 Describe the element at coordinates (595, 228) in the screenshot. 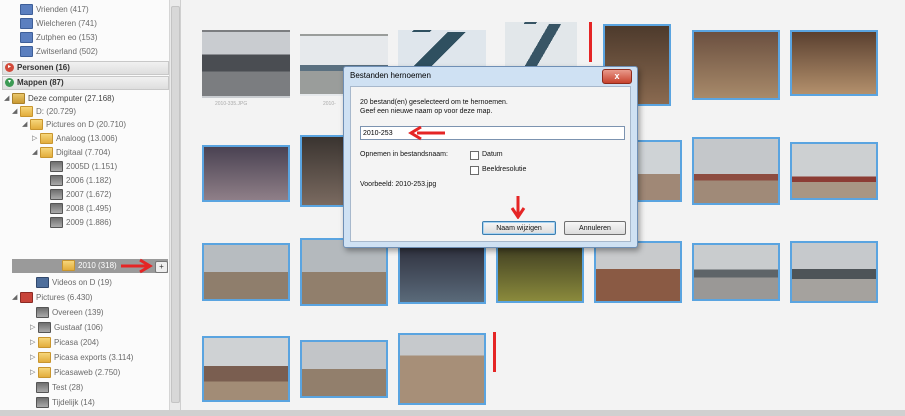

I see `cancel-button: Annuleren` at that location.